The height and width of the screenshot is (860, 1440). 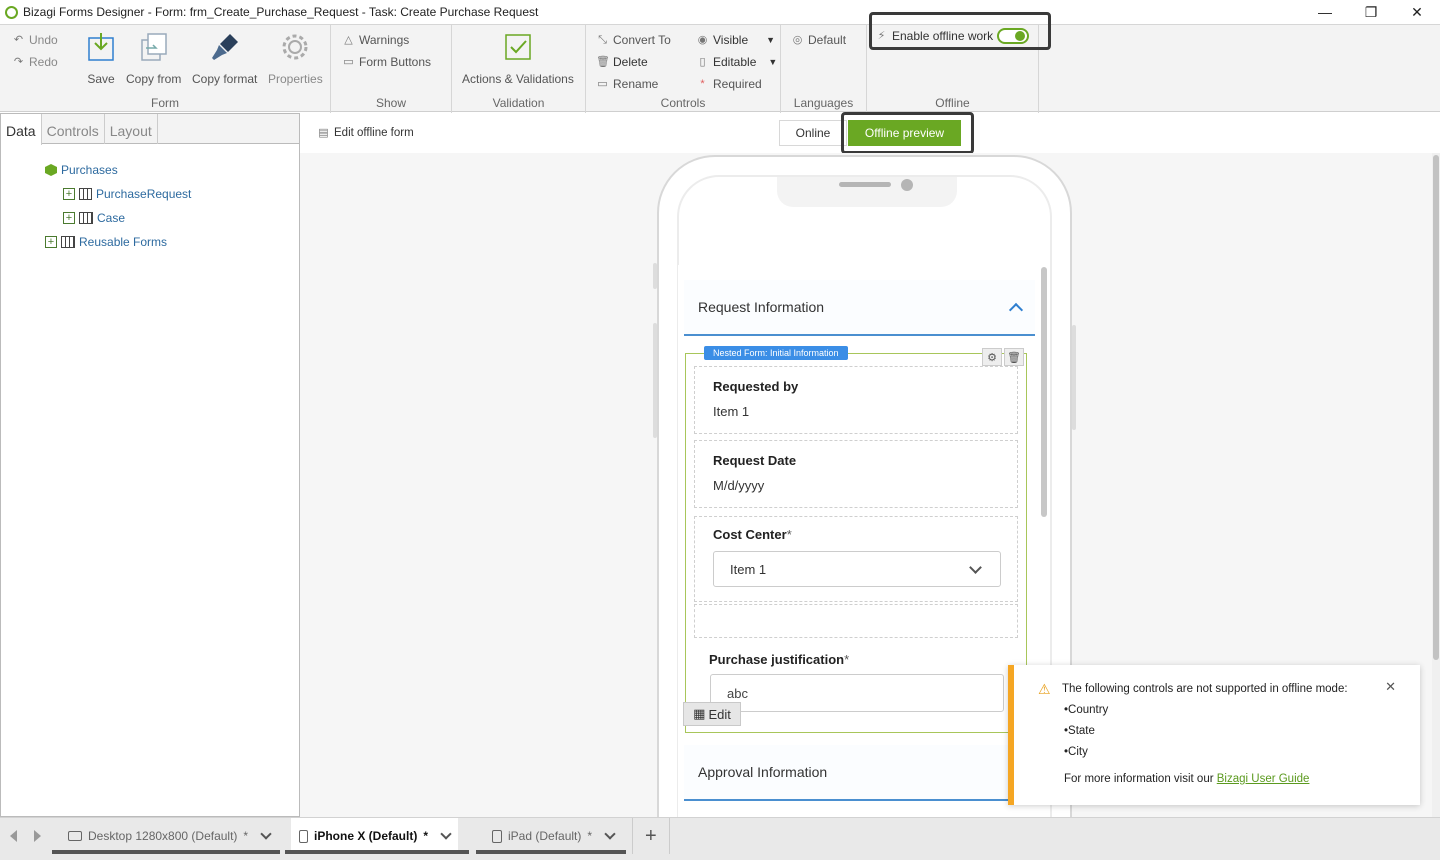 I want to click on redo-button: ↷ Redo, so click(x=35, y=62).